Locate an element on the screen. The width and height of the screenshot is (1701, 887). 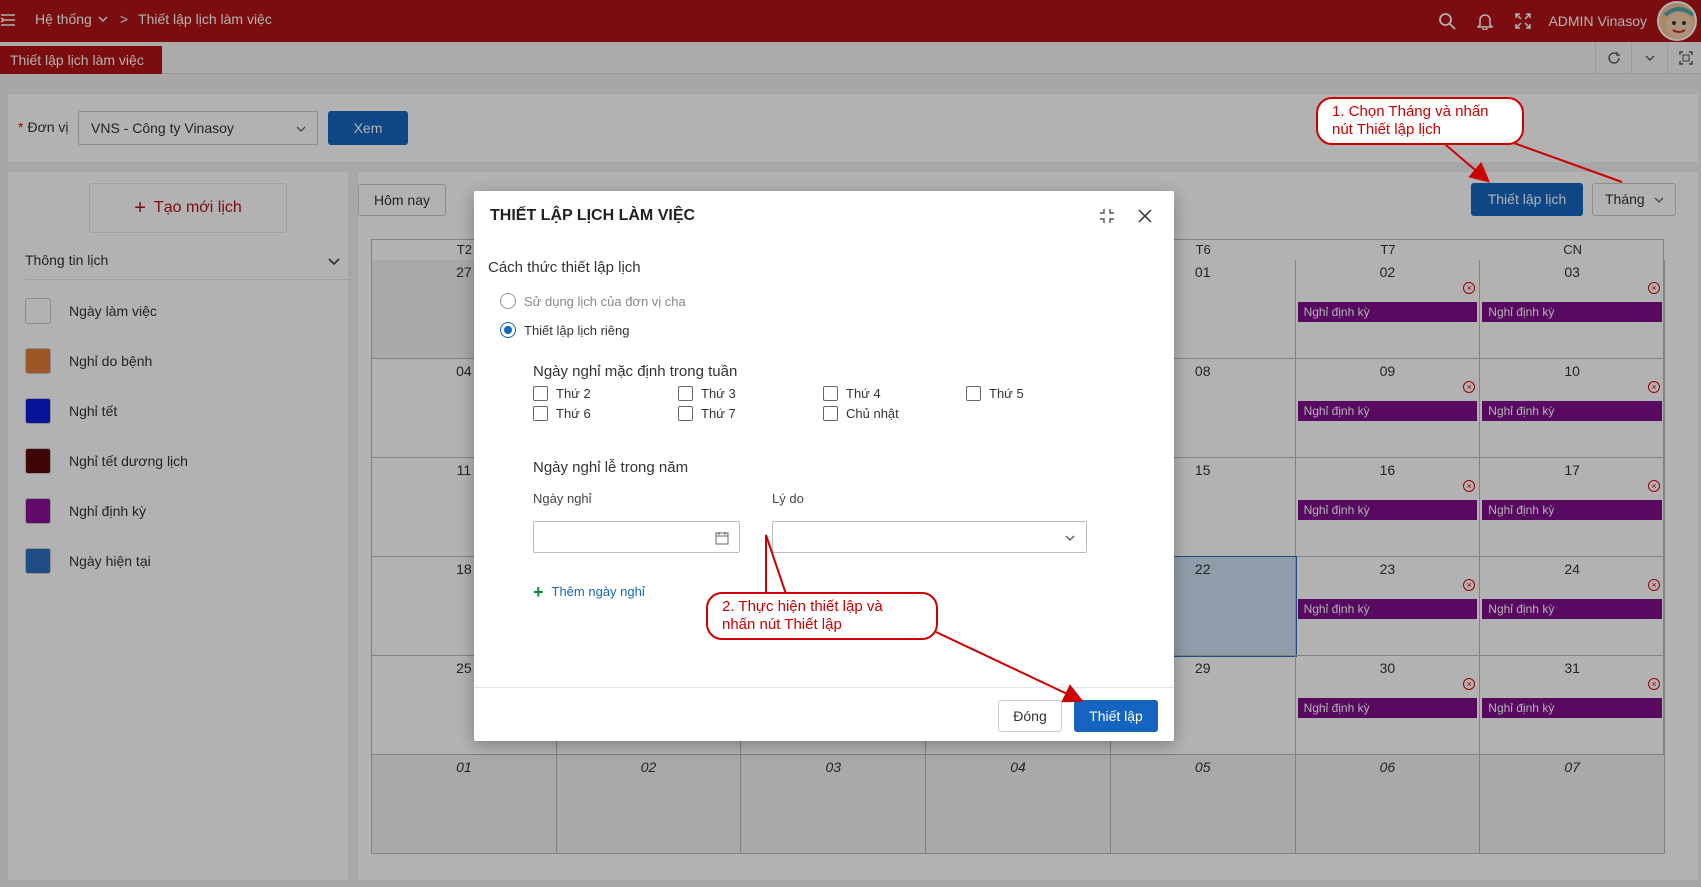
arrow-to-view-select is located at coordinates (1561, 160).